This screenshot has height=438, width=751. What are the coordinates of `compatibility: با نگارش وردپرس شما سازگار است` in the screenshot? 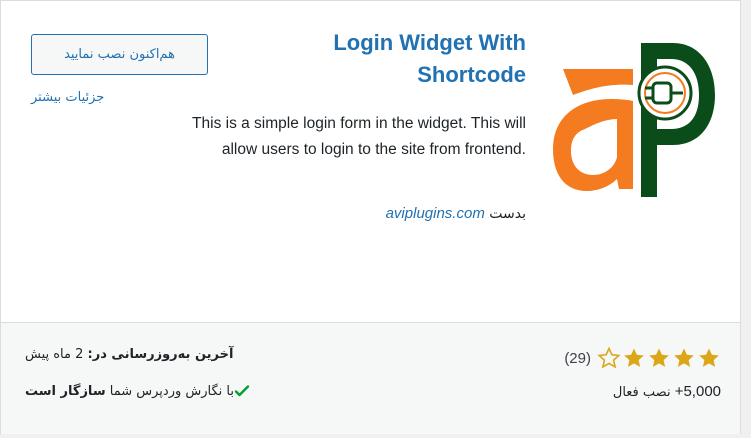 It's located at (140, 391).